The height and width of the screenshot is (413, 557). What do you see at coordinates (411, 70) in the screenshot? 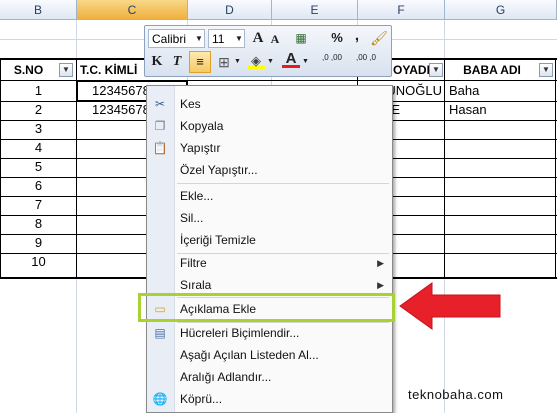
I see `header-soyadi: OYADI` at bounding box center [411, 70].